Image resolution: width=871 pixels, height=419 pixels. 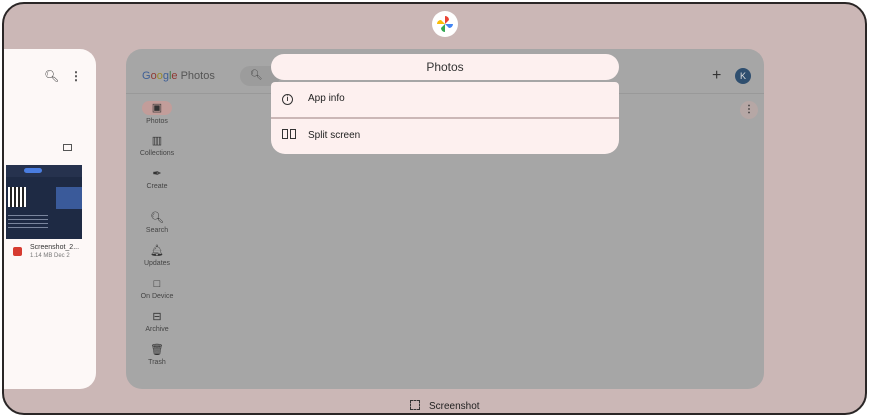 I want to click on screenshot-button: Screenshot, so click(x=445, y=406).